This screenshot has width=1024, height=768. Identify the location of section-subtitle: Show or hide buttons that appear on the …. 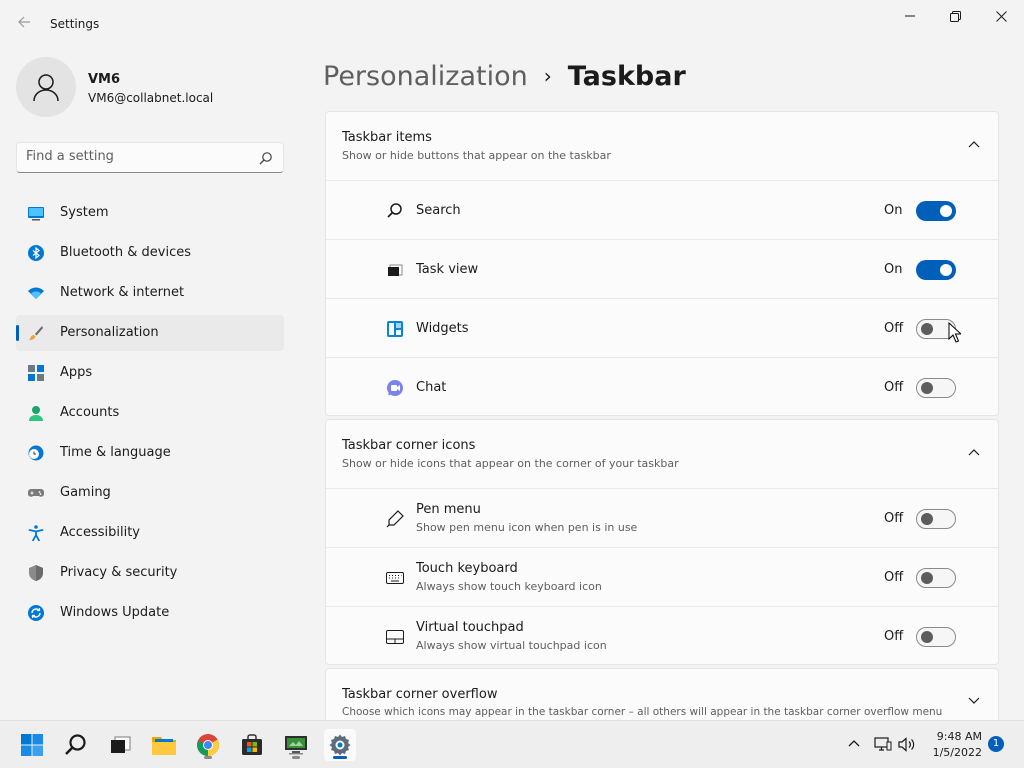
(476, 155).